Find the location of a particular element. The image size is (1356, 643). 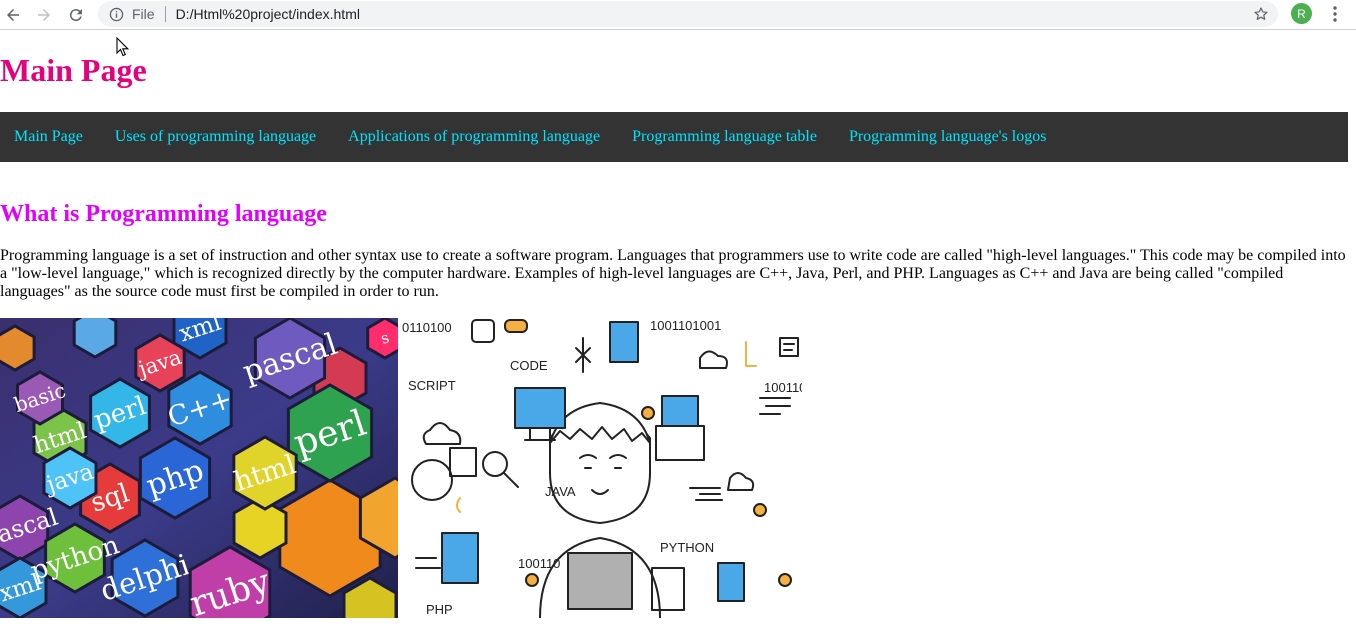

reload-icon is located at coordinates (76, 15).